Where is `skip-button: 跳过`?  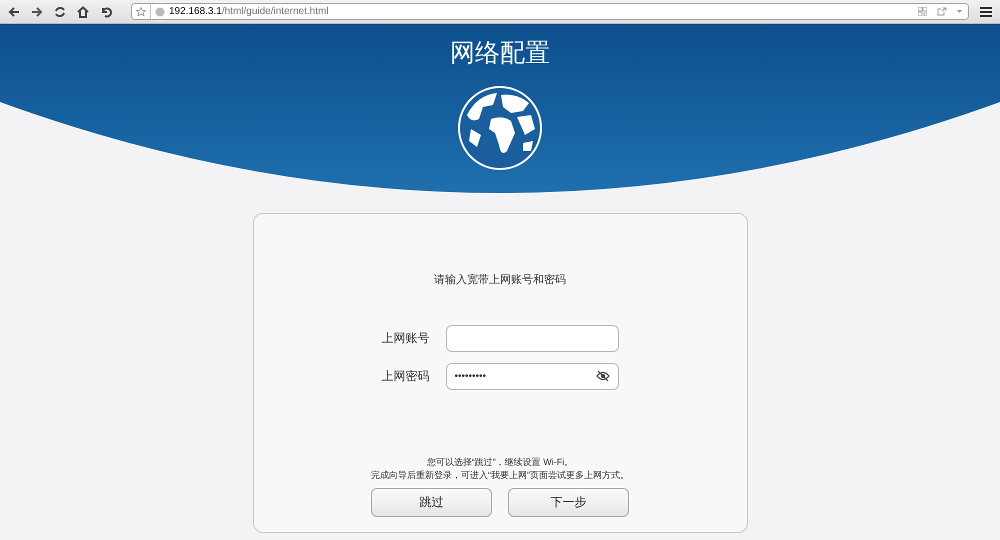 skip-button: 跳过 is located at coordinates (431, 502).